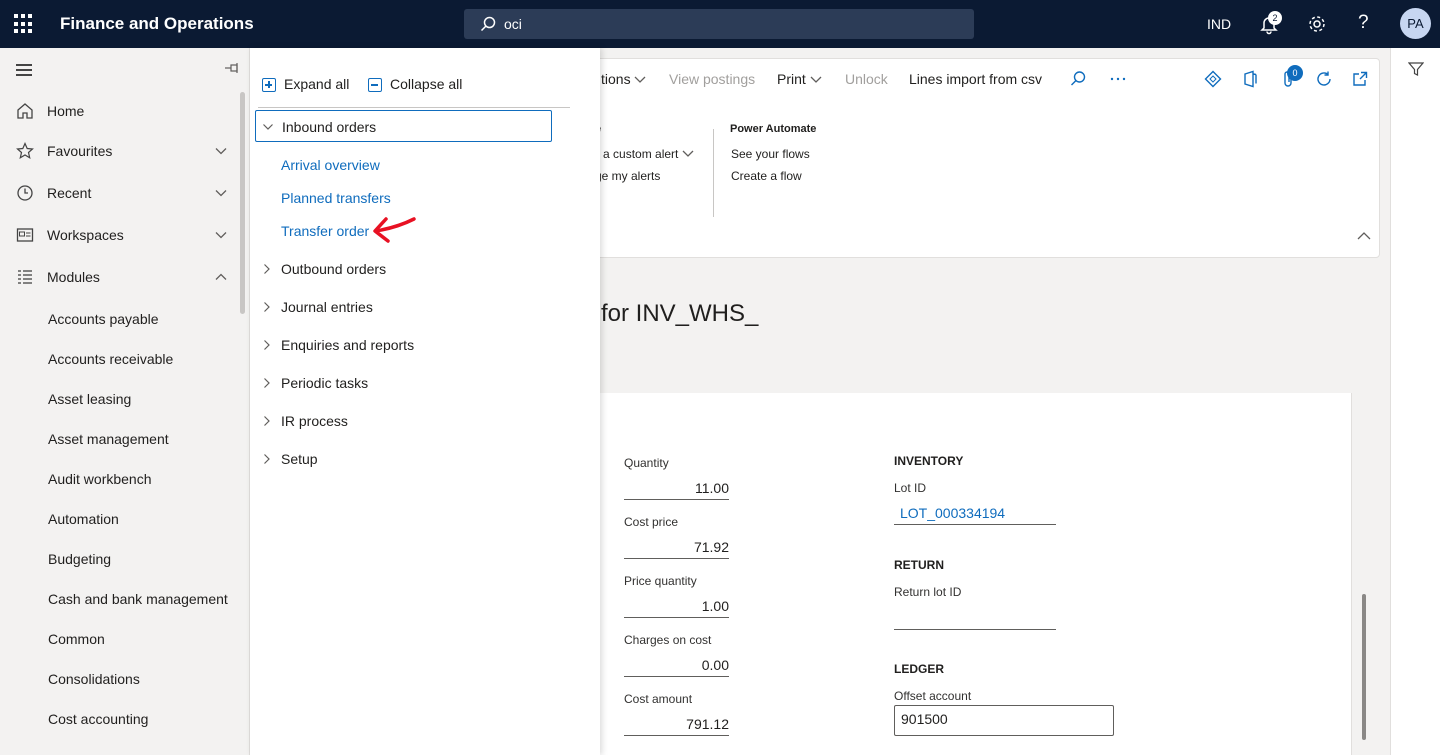 This screenshot has height=755, width=1440. Describe the element at coordinates (327, 307) in the screenshot. I see `group-label: Journal entries` at that location.